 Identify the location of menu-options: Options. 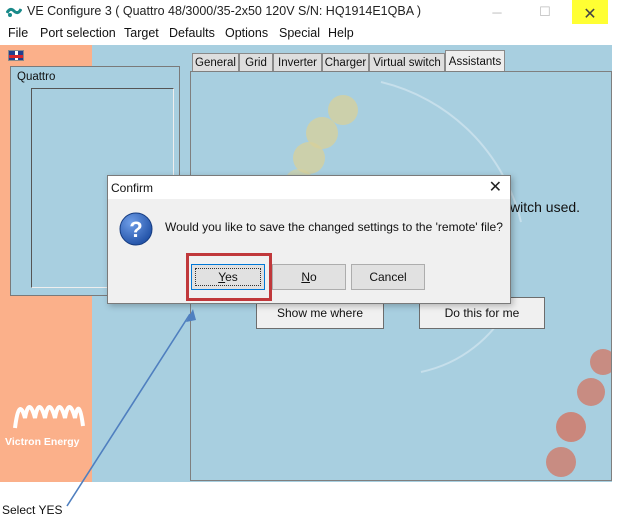
(246, 33).